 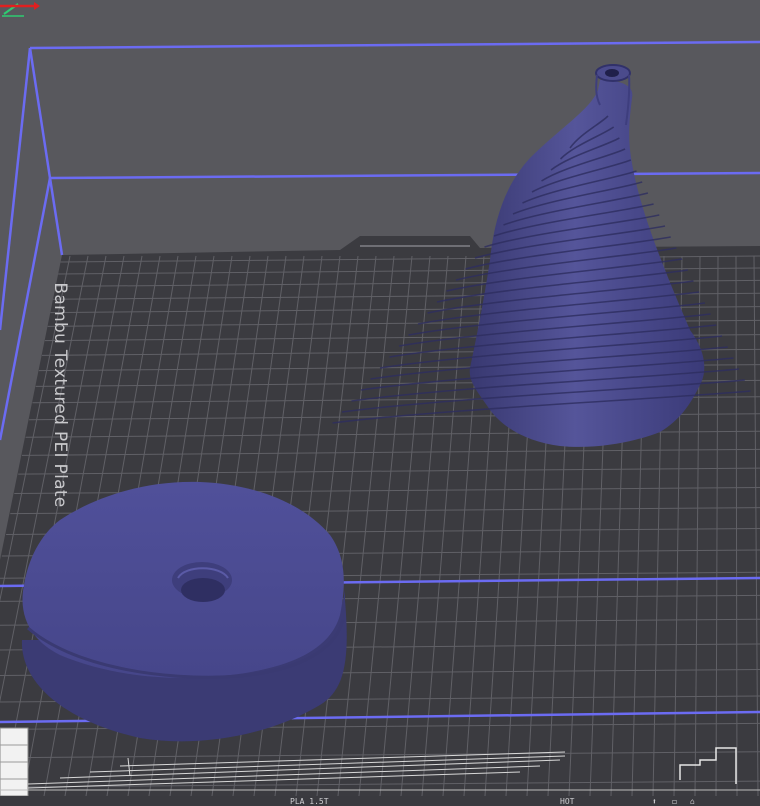 I want to click on x-axis-arrow-icon, so click(x=20, y=6).